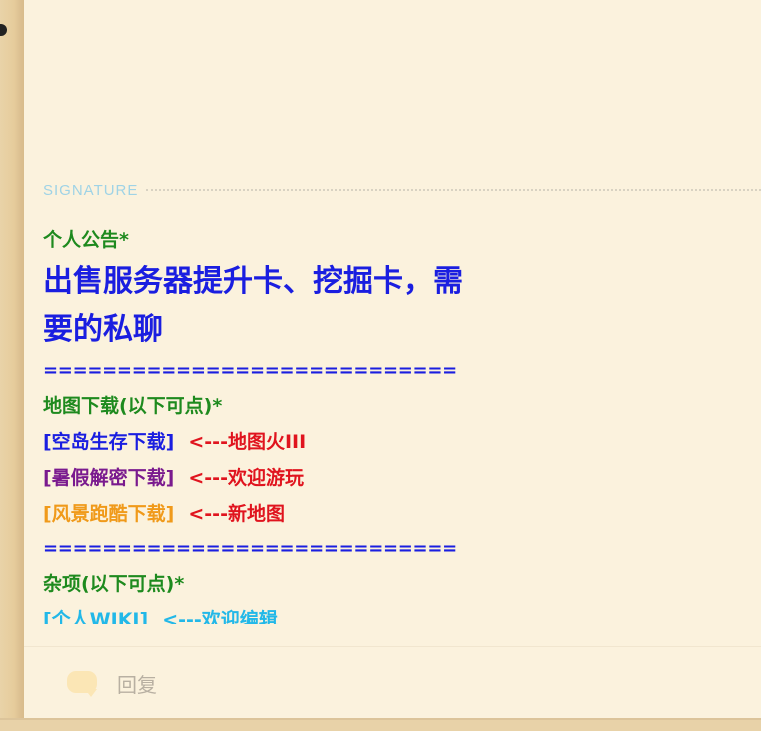  What do you see at coordinates (220, 616) in the screenshot?
I see `wiki-note: <---欢迎编辑` at bounding box center [220, 616].